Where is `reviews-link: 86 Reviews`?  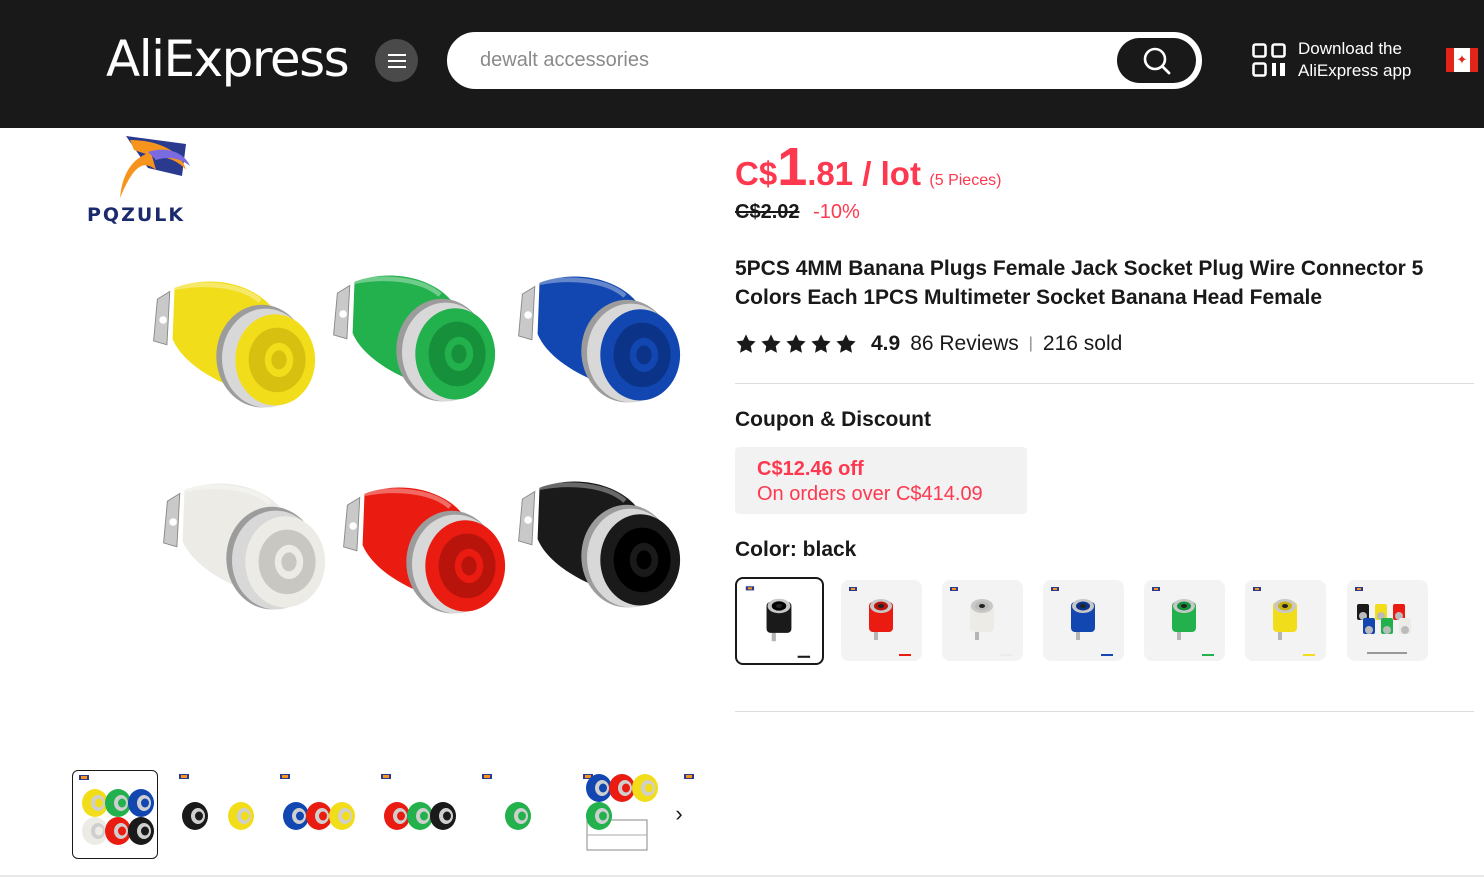
reviews-link: 86 Reviews is located at coordinates (964, 344).